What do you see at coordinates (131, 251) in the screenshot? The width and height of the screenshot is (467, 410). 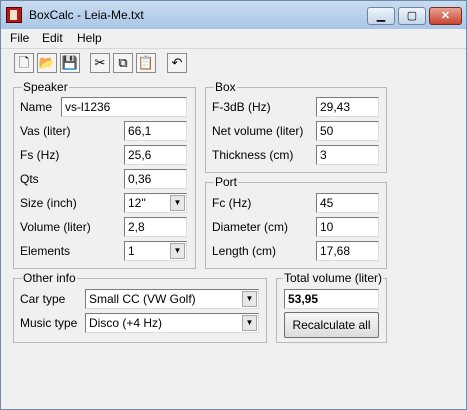 I see `elements-value: 1` at bounding box center [131, 251].